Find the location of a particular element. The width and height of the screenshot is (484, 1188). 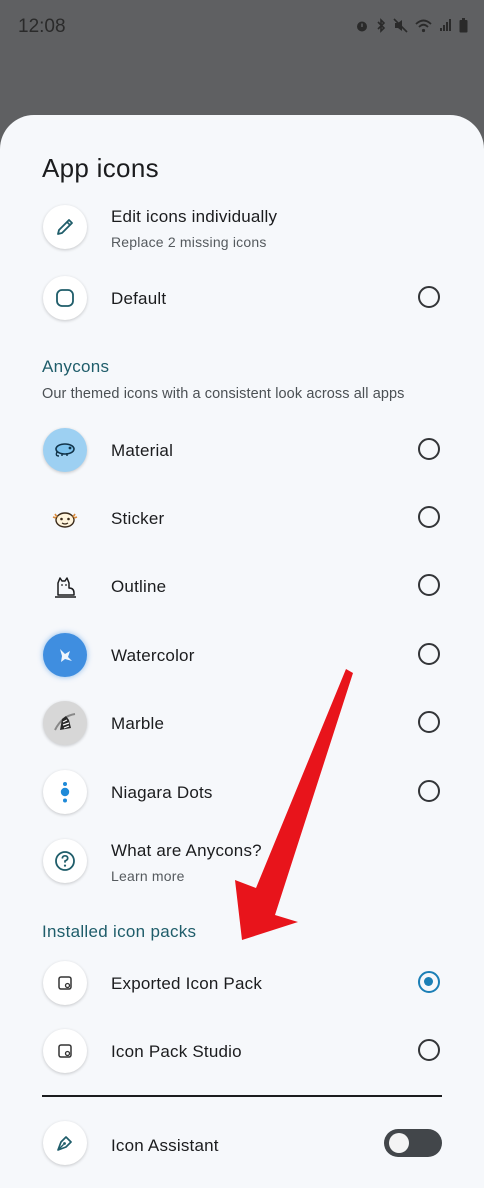

mute-icon is located at coordinates (400, 28).